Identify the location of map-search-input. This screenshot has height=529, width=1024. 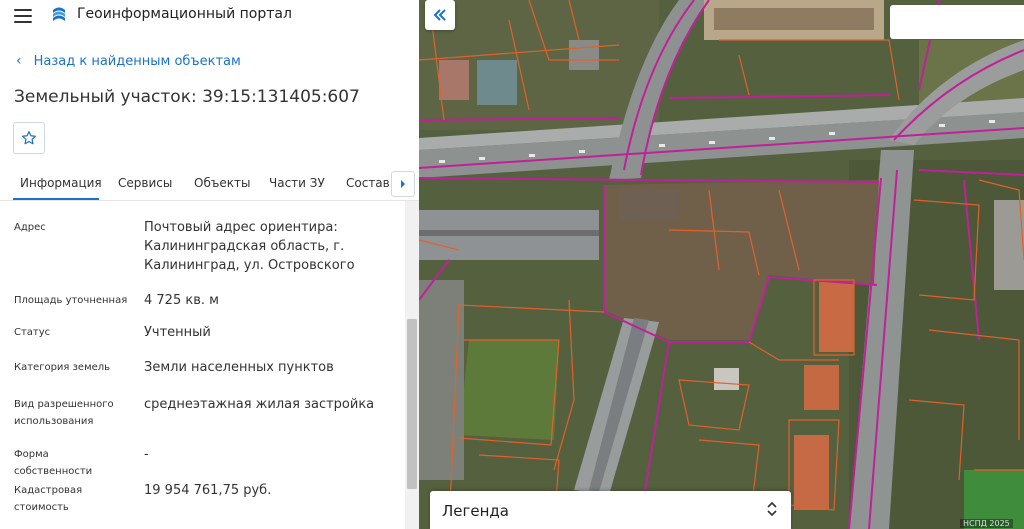
(957, 22).